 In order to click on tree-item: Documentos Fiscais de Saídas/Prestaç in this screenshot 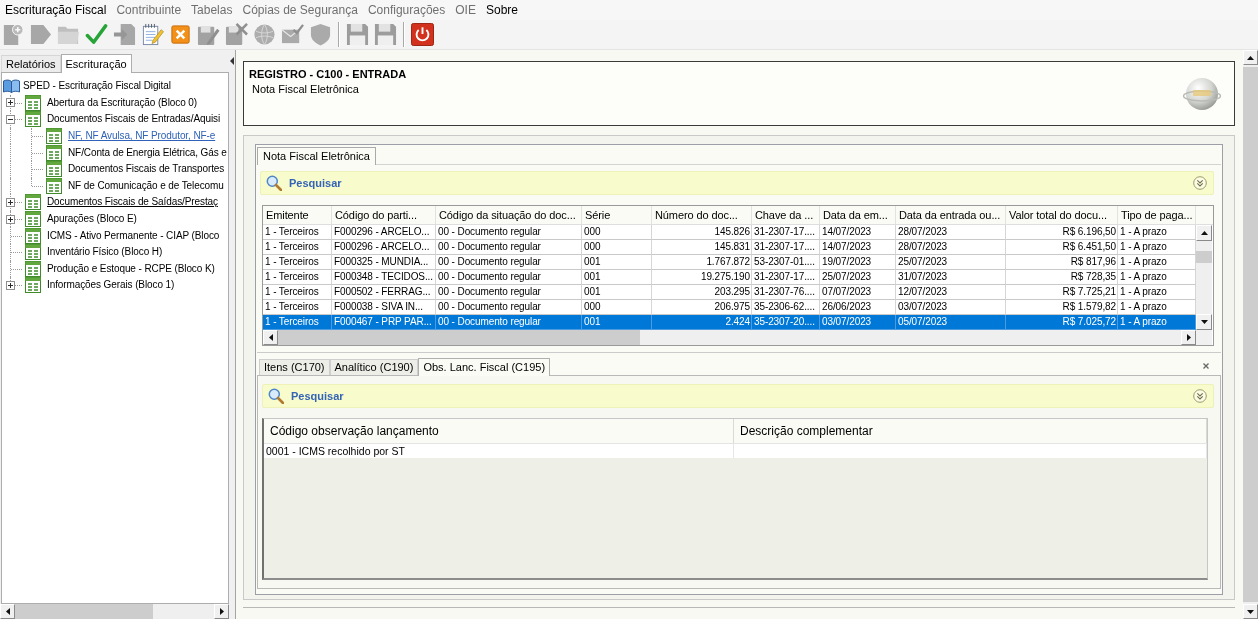, I will do `click(132, 202)`.